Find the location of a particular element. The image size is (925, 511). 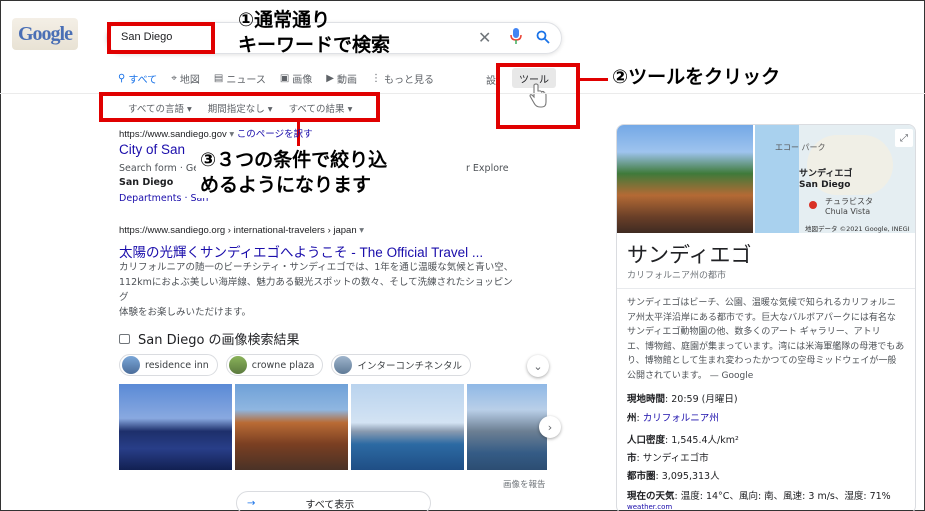

kp-title: サンディエゴ is located at coordinates (689, 255).